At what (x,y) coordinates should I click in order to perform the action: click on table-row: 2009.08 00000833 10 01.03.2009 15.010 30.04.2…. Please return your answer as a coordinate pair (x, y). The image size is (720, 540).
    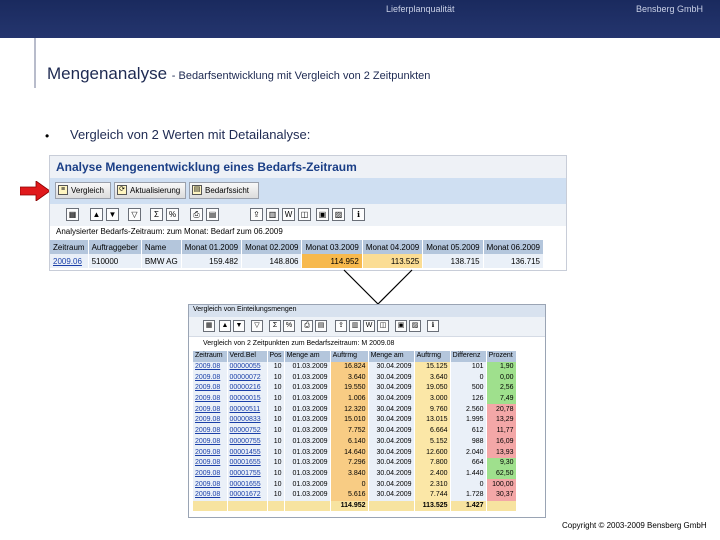
    Looking at the image, I should click on (355, 420).